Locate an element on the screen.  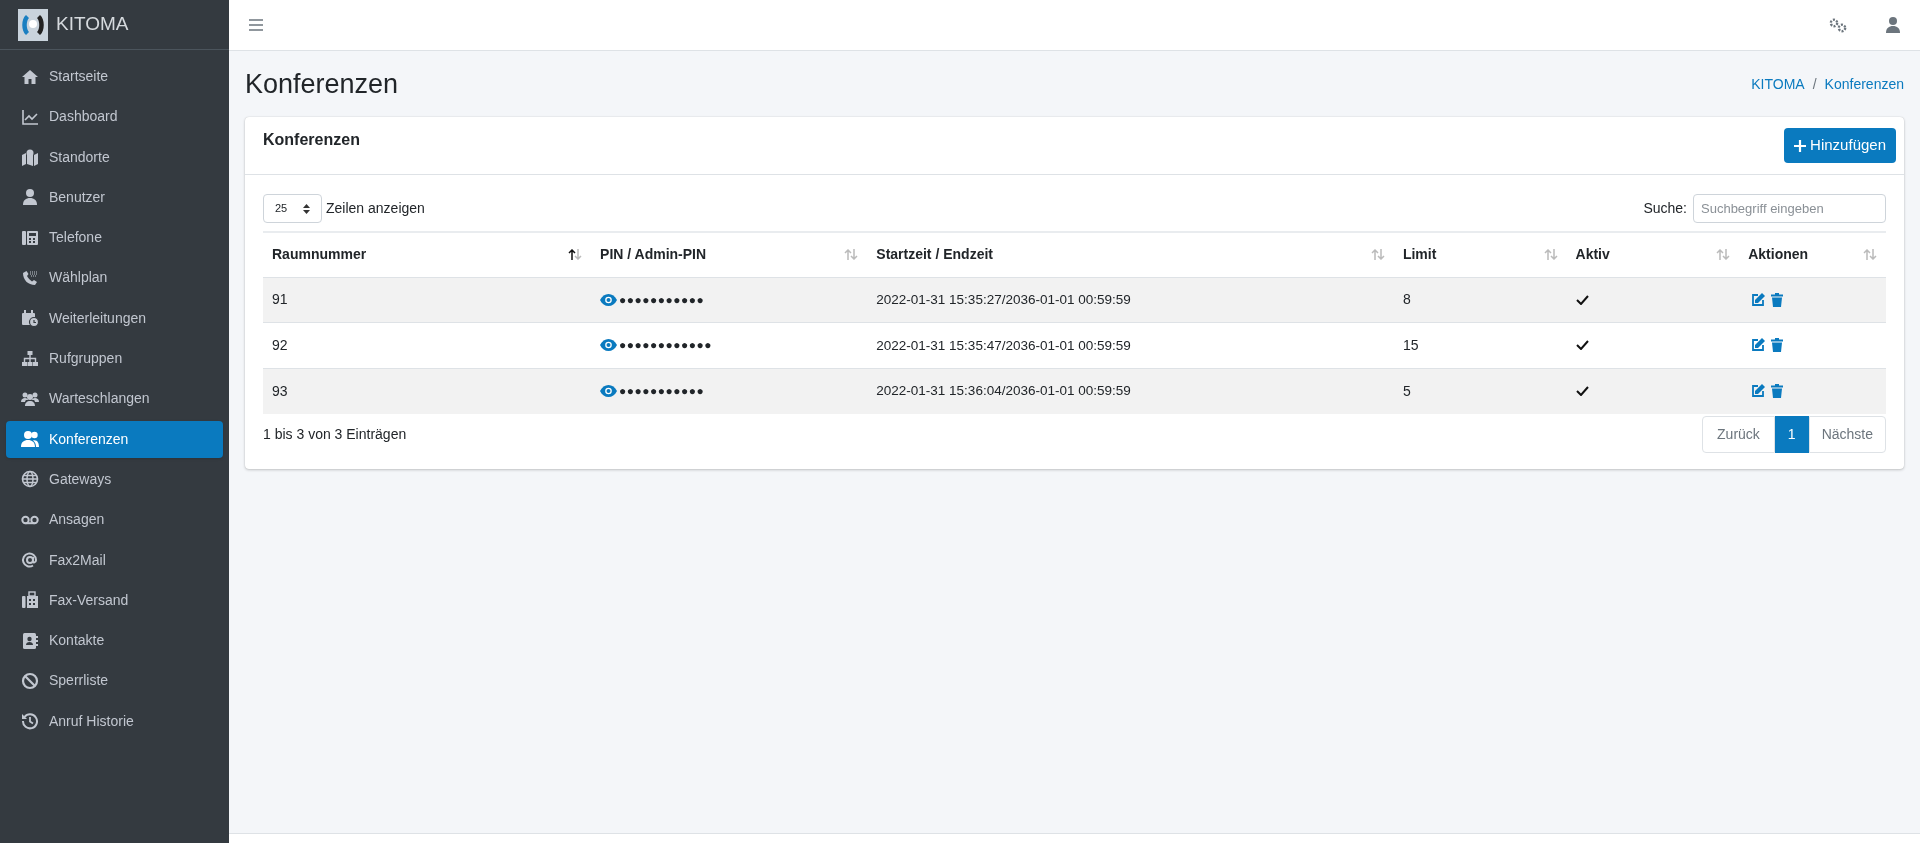
table-cell: 91 is located at coordinates (280, 299).